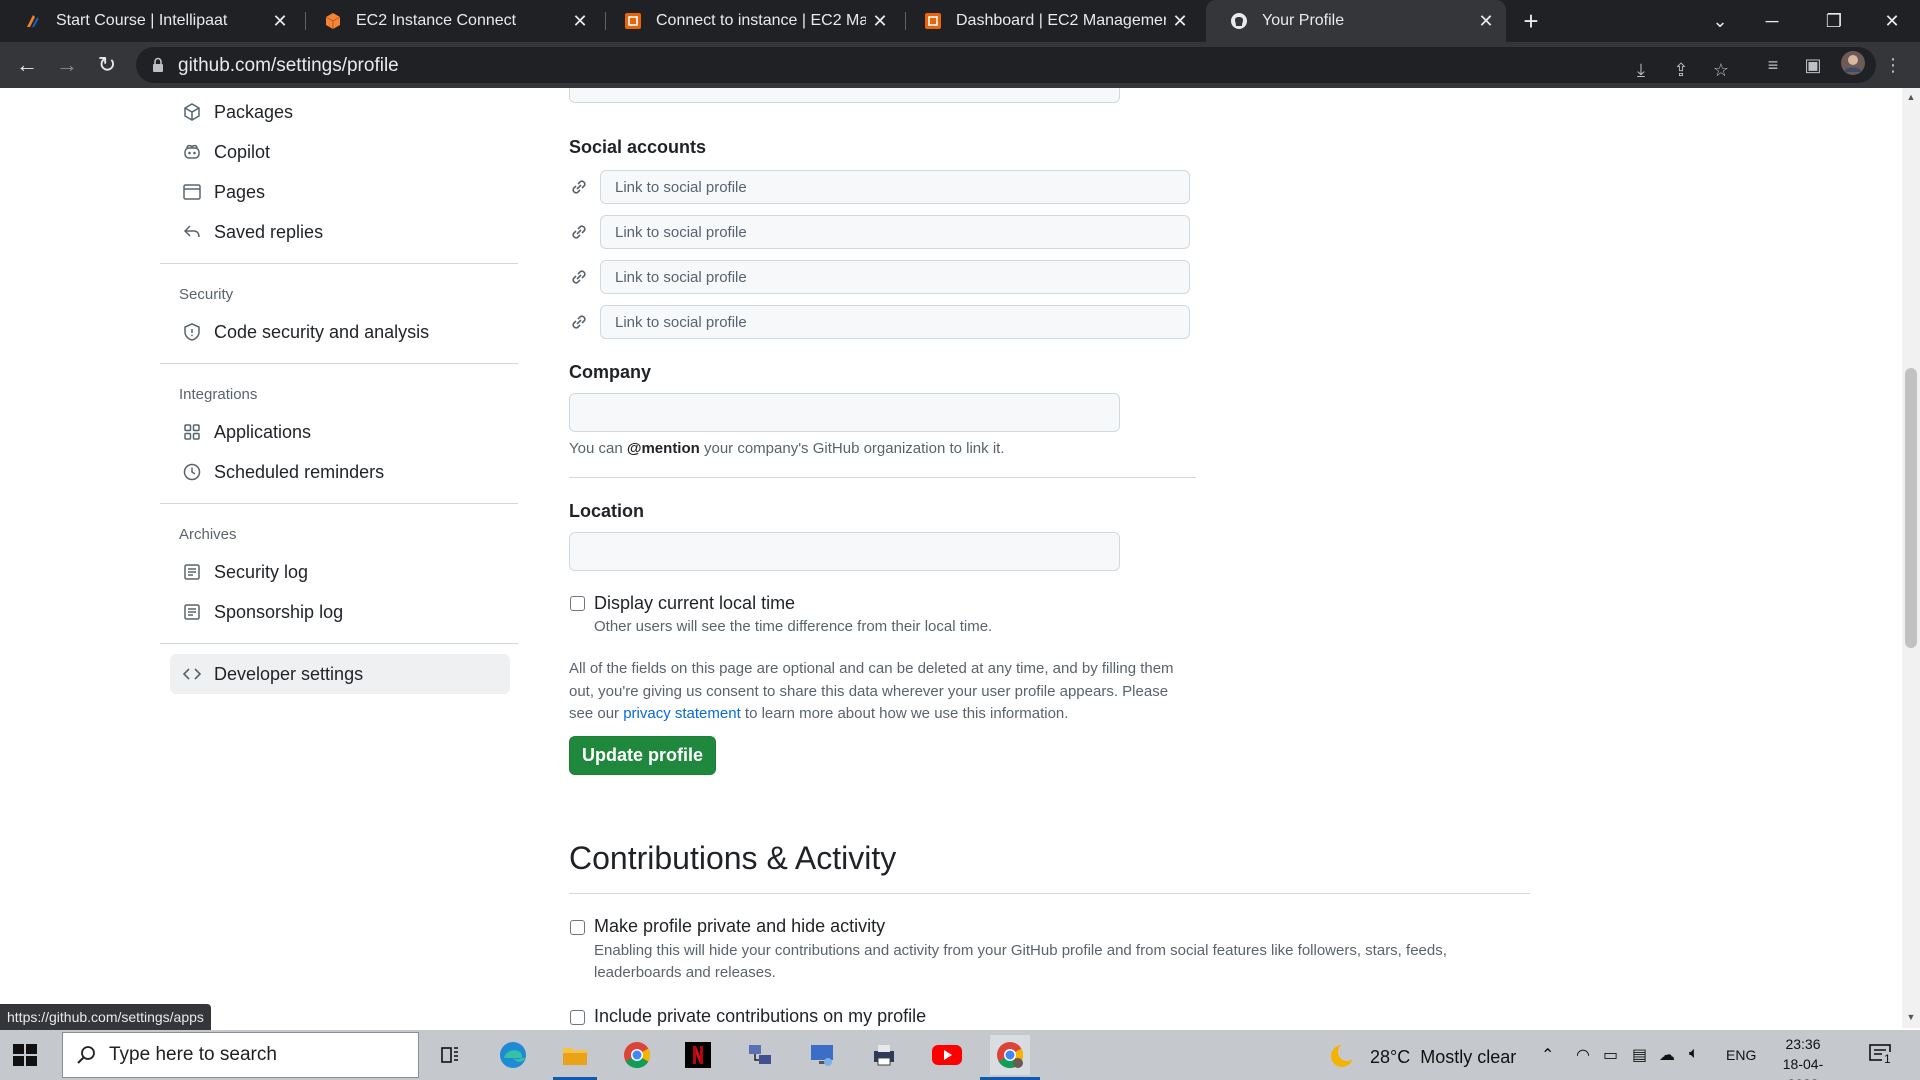 This screenshot has width=1920, height=1080. I want to click on clock-time: 23:36, so click(1803, 1044).